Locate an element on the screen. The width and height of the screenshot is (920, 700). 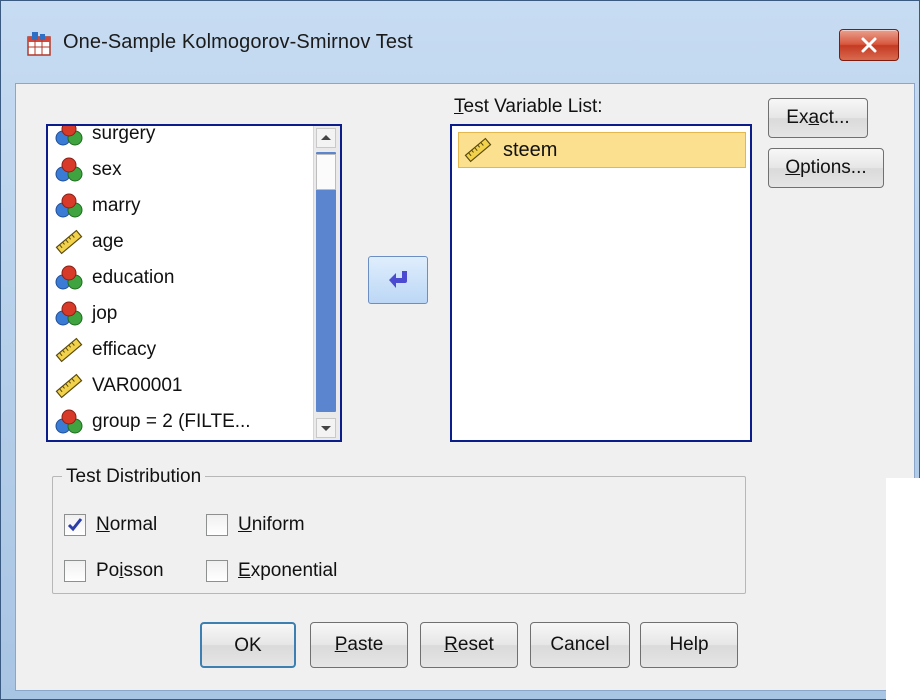
checkmark-icon is located at coordinates (75, 525).